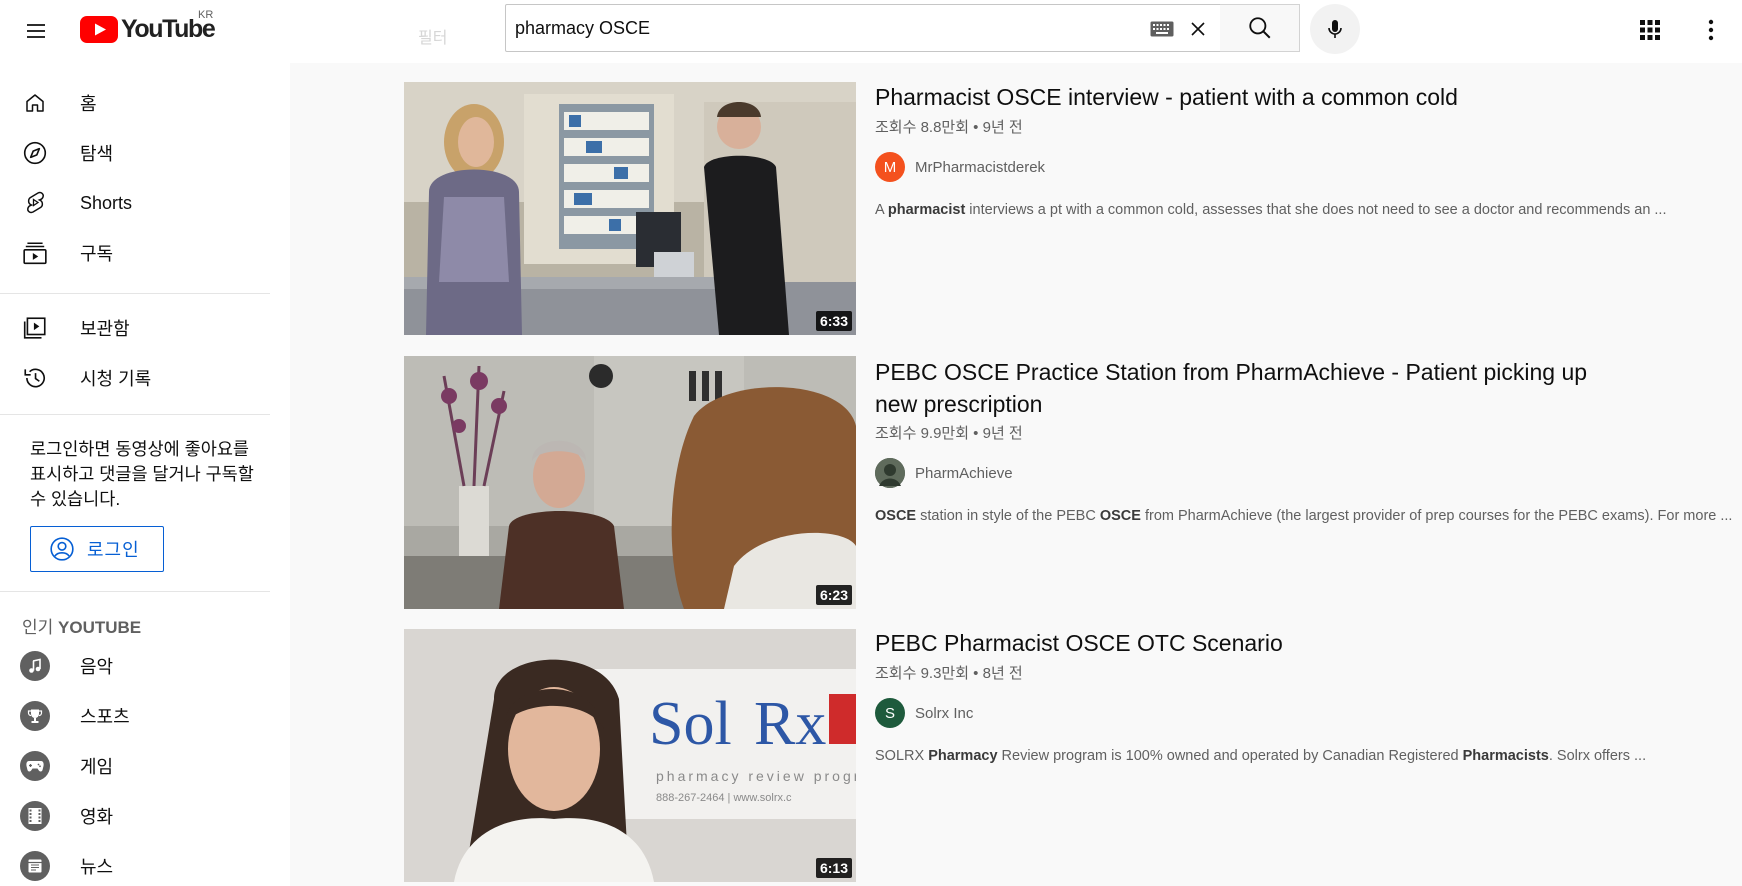 This screenshot has height=886, width=1742. What do you see at coordinates (140, 153) in the screenshot?
I see `sidebar-item-explore: 탐색` at bounding box center [140, 153].